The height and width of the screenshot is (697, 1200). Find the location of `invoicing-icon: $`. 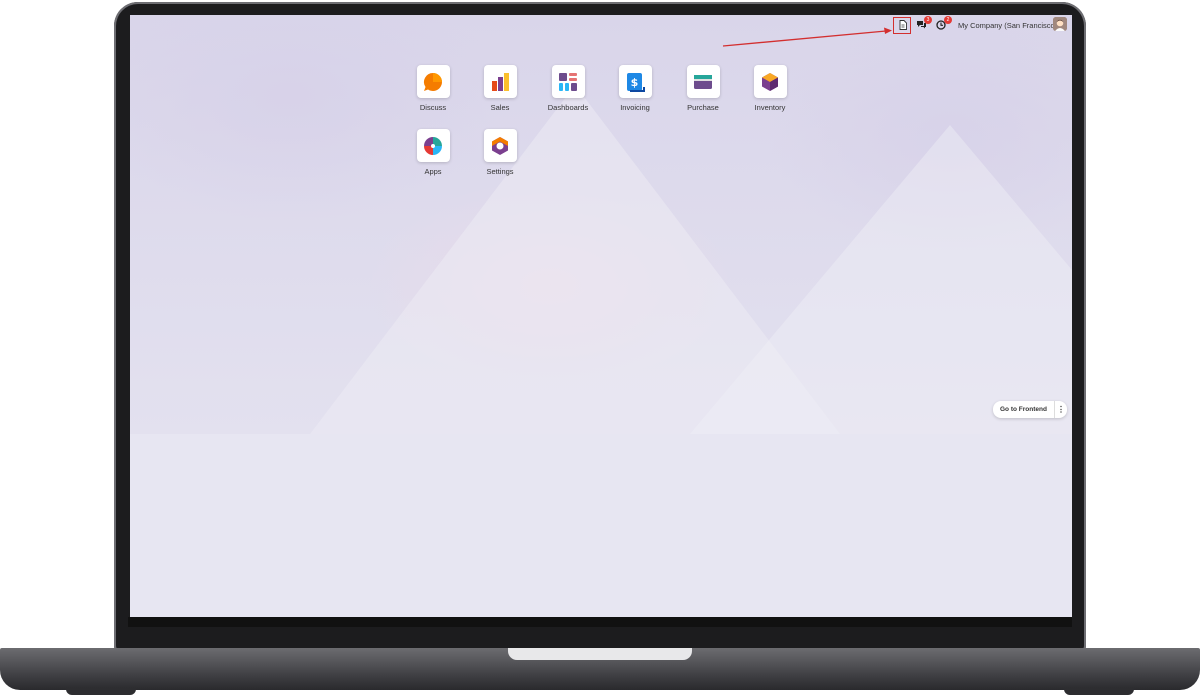

invoicing-icon: $ is located at coordinates (636, 82).